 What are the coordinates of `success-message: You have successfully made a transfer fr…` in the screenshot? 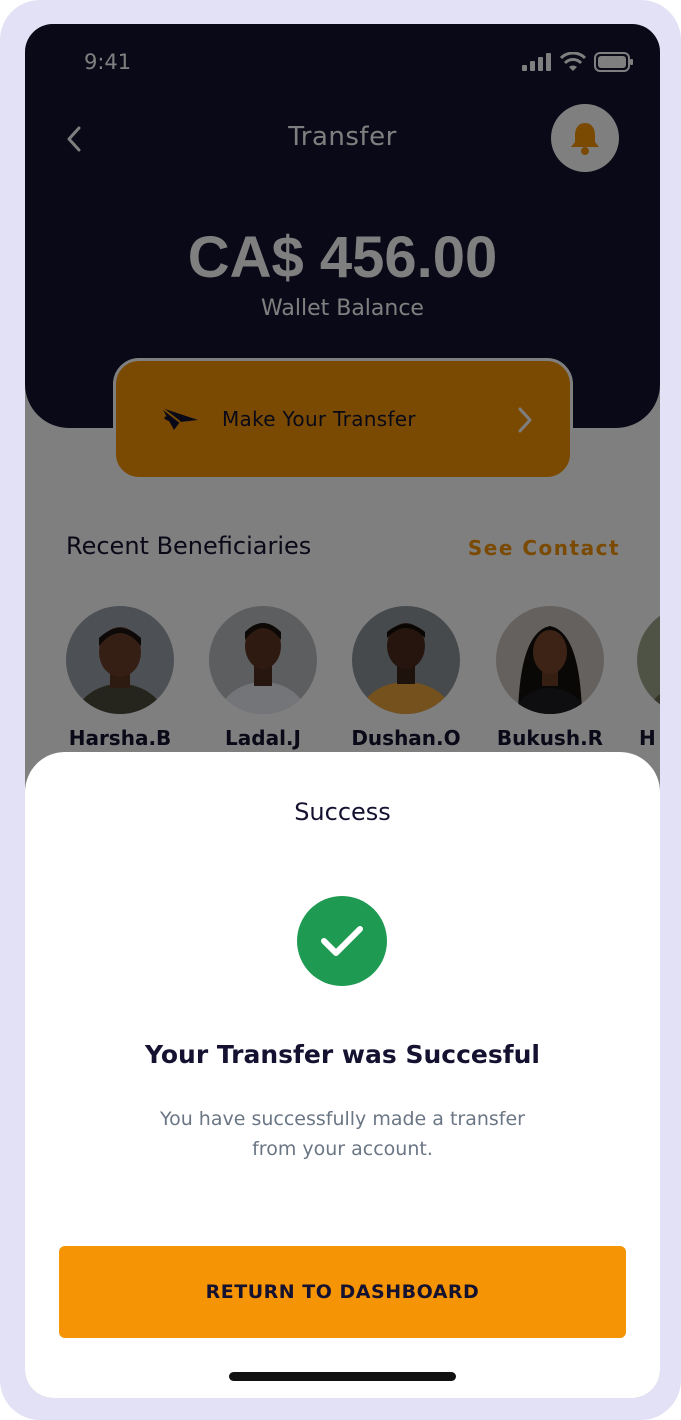 It's located at (342, 1134).